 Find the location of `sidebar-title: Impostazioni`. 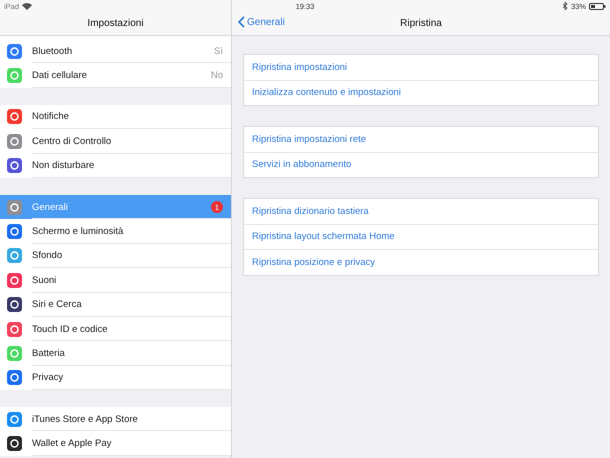

sidebar-title: Impostazioni is located at coordinates (115, 23).